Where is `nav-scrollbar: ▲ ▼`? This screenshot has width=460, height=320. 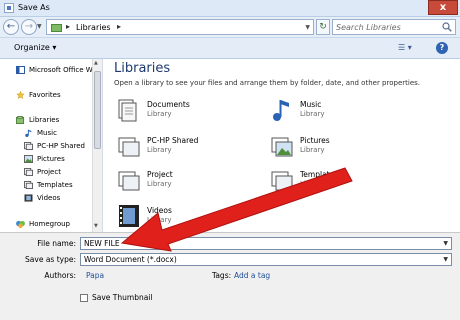
nav-scrollbar: ▲ ▼ is located at coordinates (97, 145).